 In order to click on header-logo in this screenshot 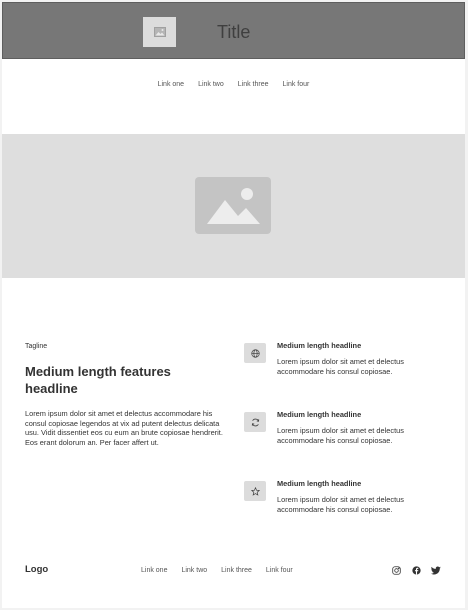, I will do `click(159, 32)`.